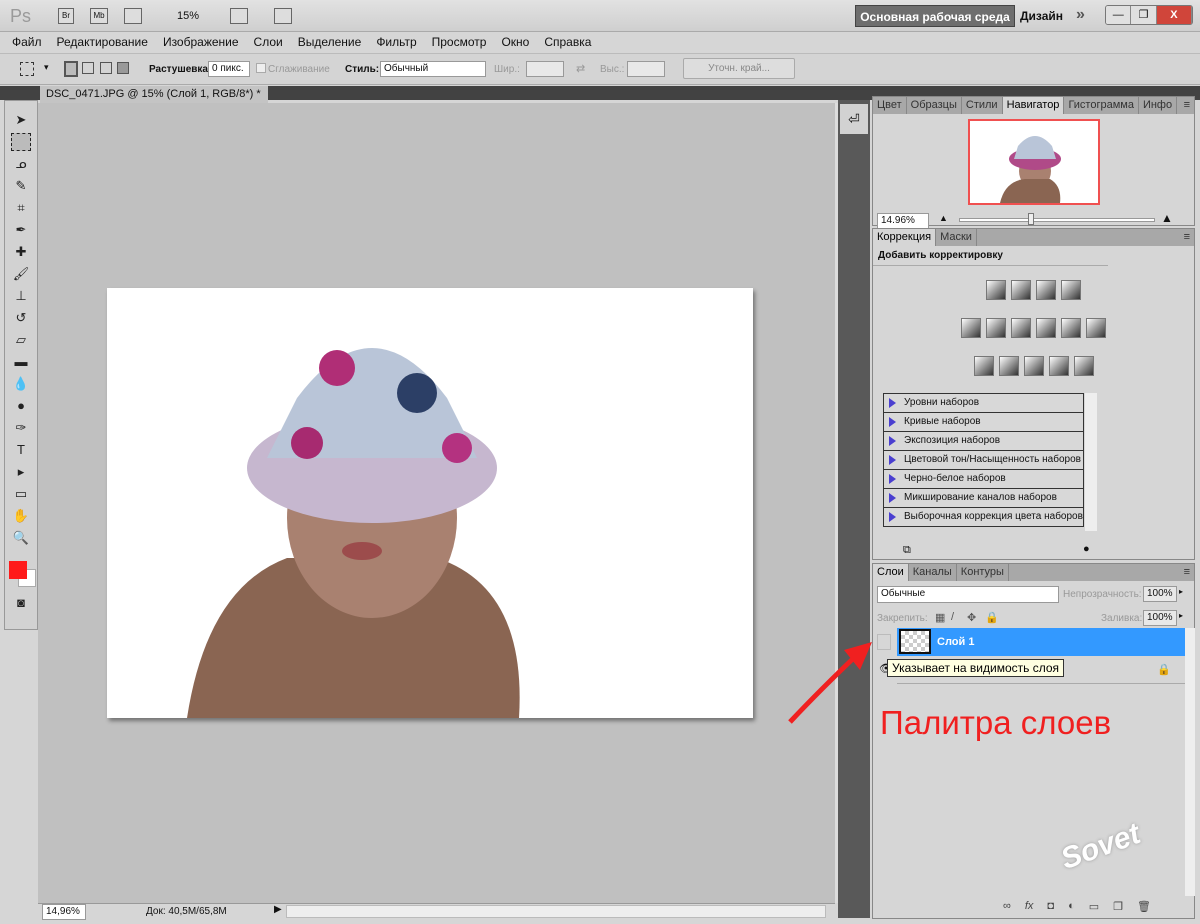 The image size is (1200, 924). I want to click on tab-masks: Маски, so click(956, 237).